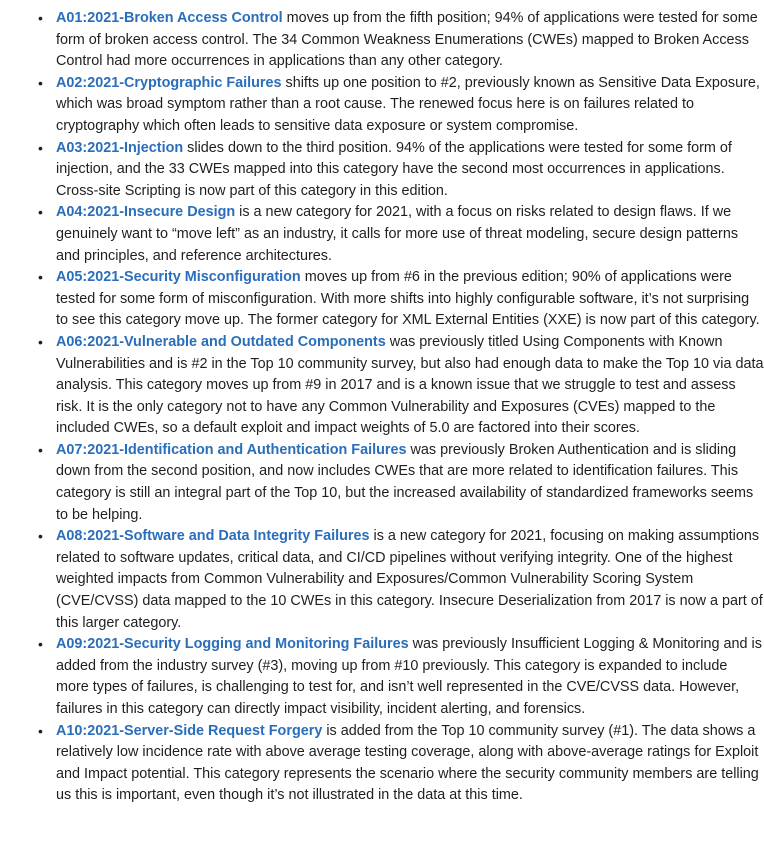 This screenshot has width=764, height=849. Describe the element at coordinates (119, 148) in the screenshot. I see `link-a03-injection: A03:2021-Injection` at that location.